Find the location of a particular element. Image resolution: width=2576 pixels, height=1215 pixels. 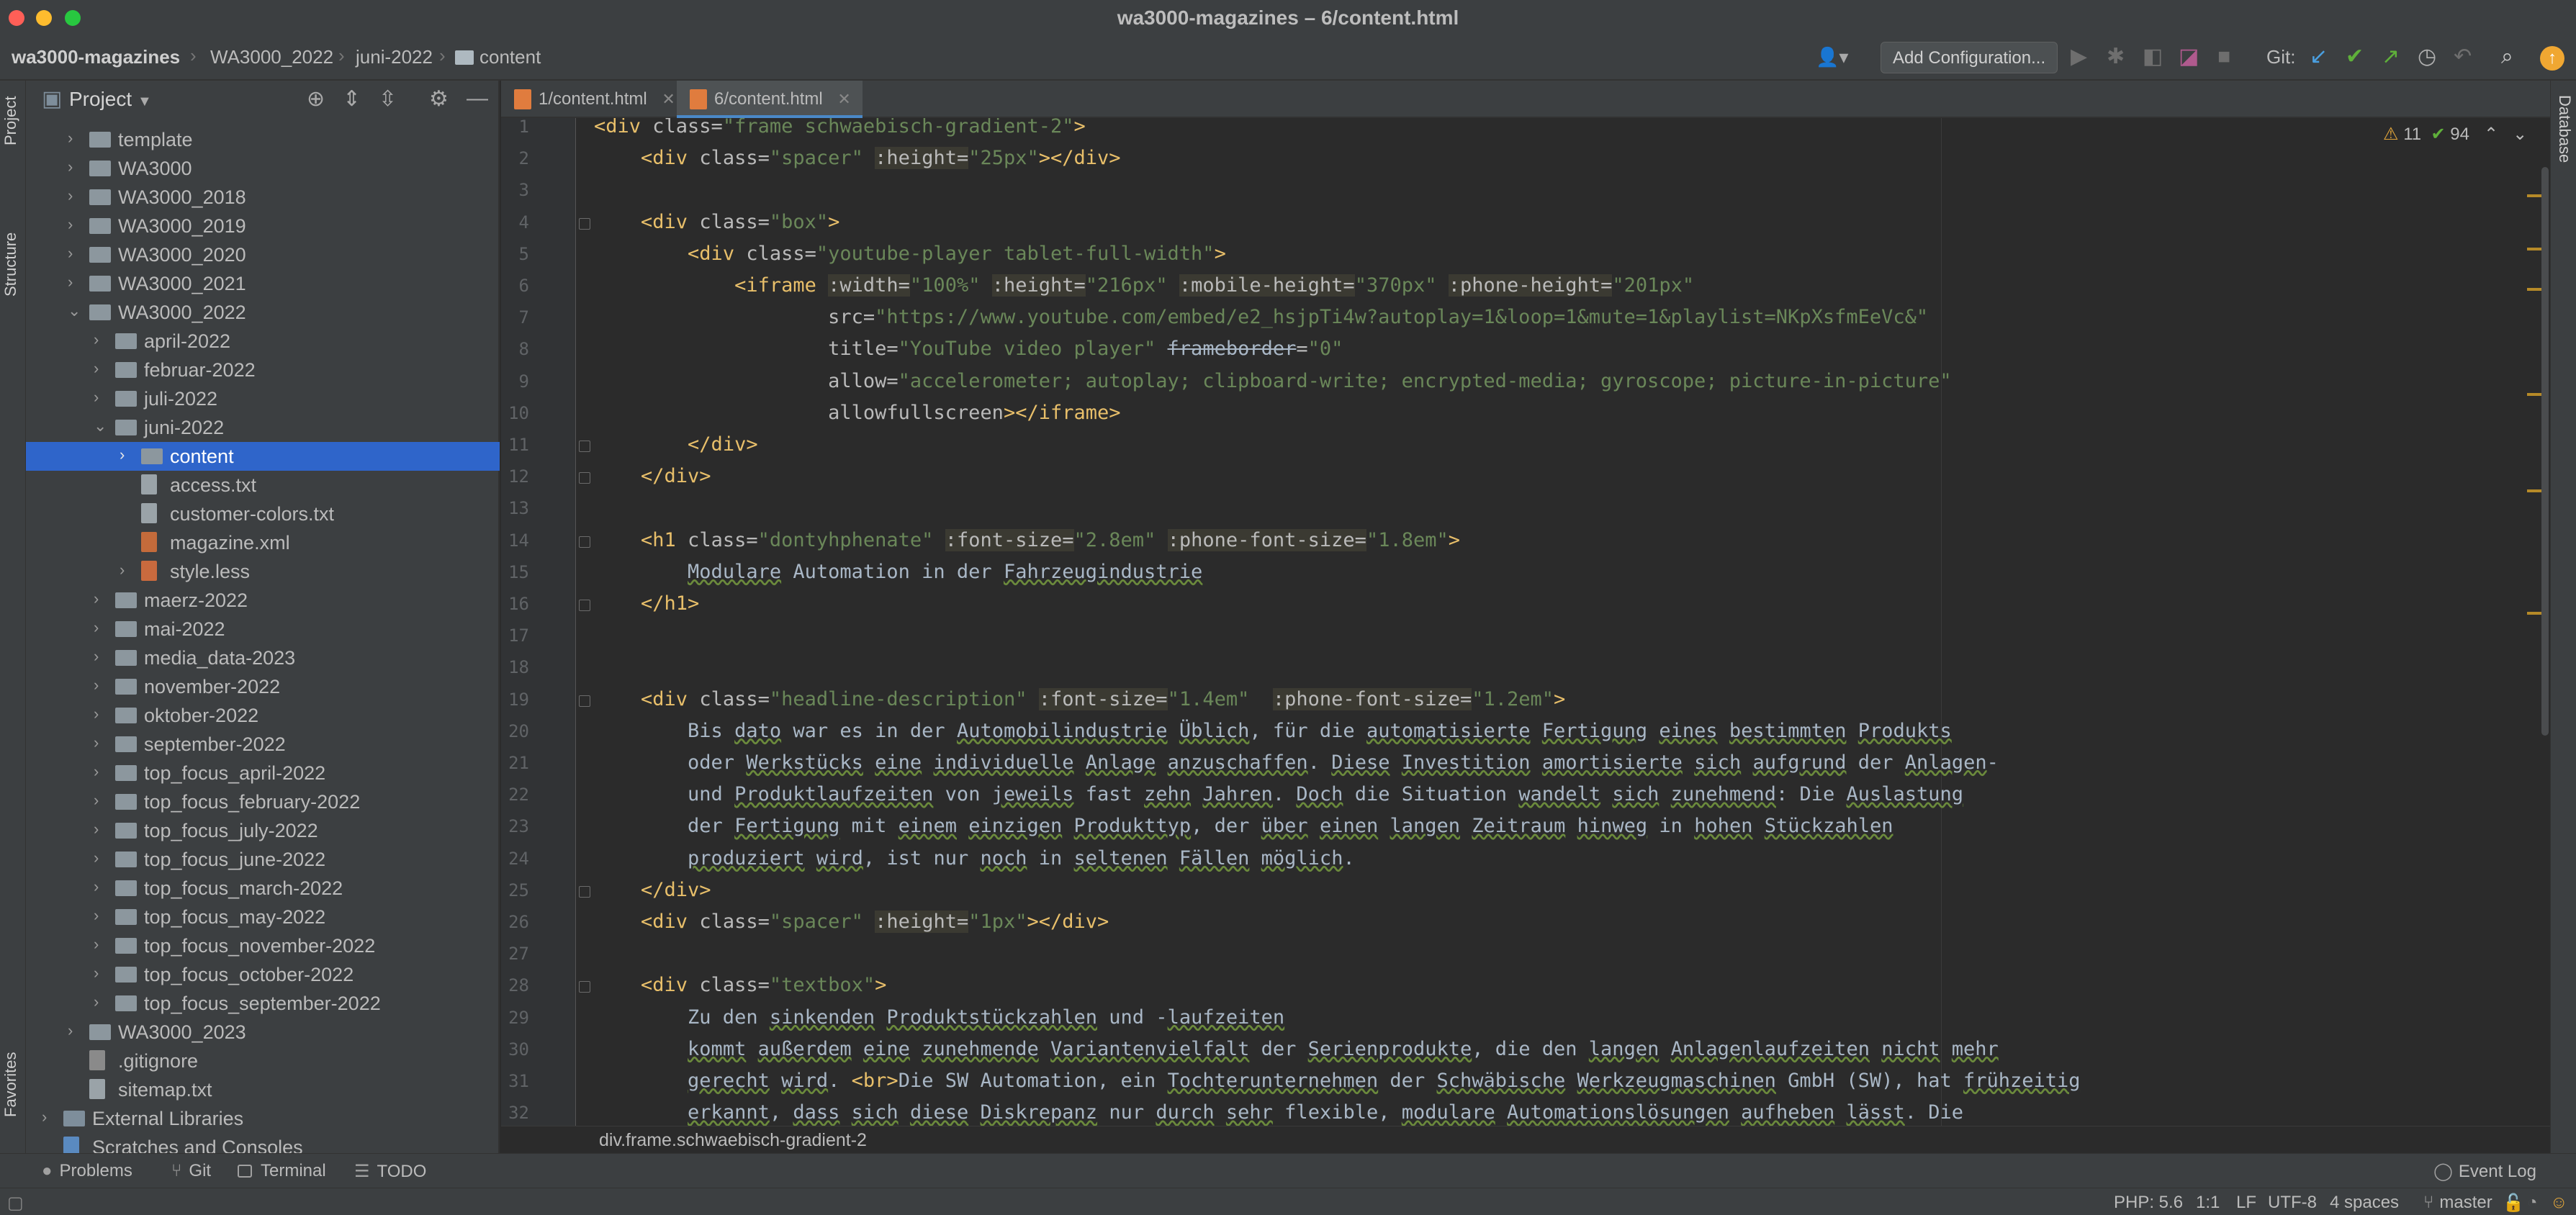

tree-item: › top_focus_february-2022 is located at coordinates (263, 801).